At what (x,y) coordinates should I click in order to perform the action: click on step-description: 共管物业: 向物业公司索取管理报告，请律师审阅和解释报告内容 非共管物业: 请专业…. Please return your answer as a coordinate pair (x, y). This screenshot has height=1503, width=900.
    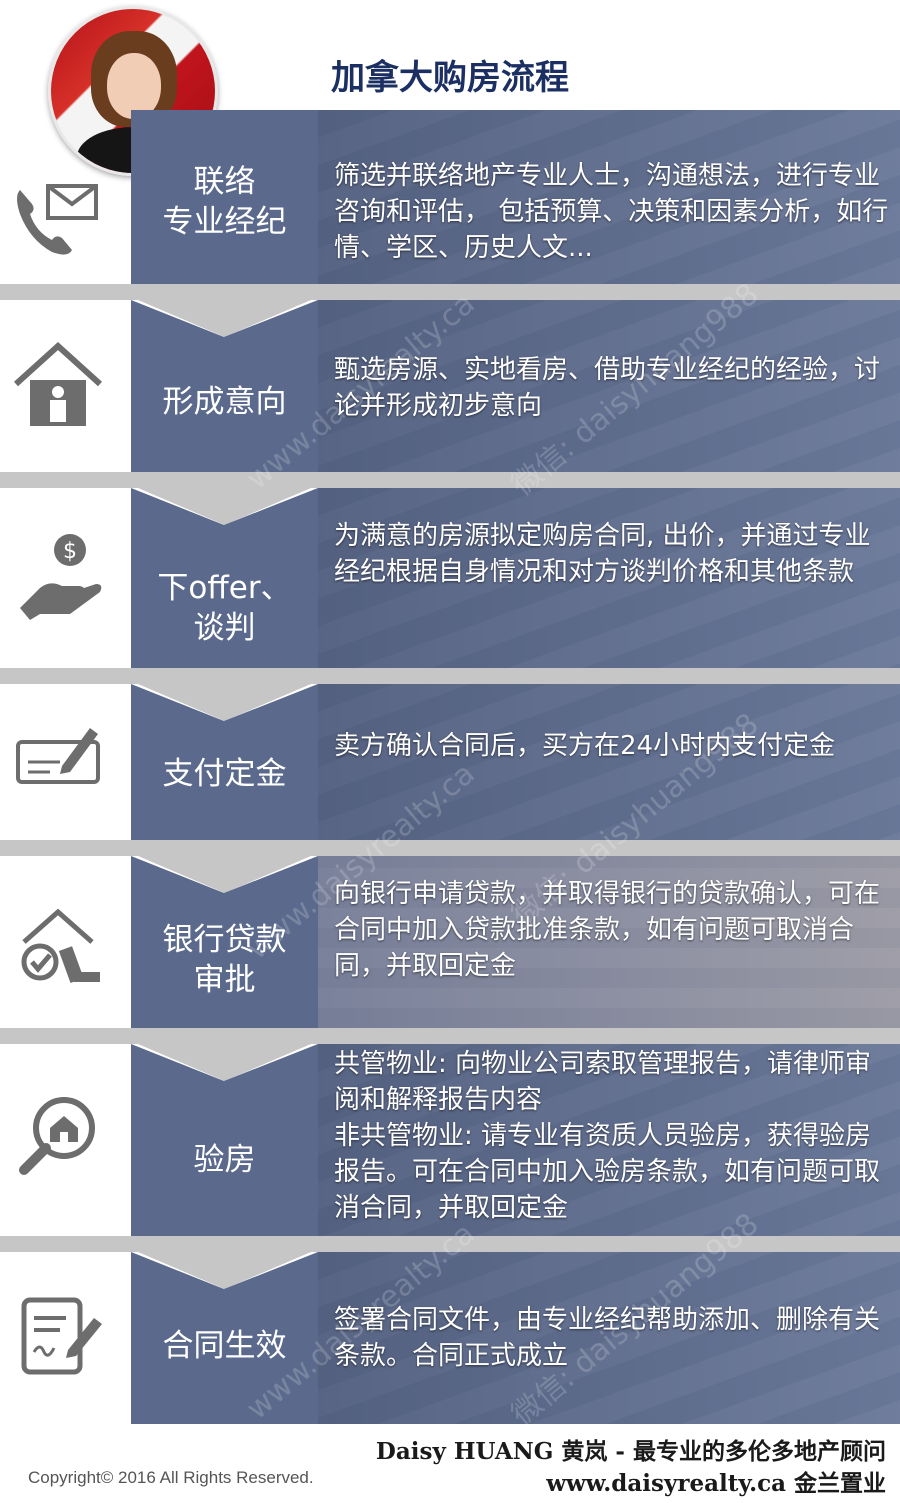
    Looking at the image, I should click on (607, 1136).